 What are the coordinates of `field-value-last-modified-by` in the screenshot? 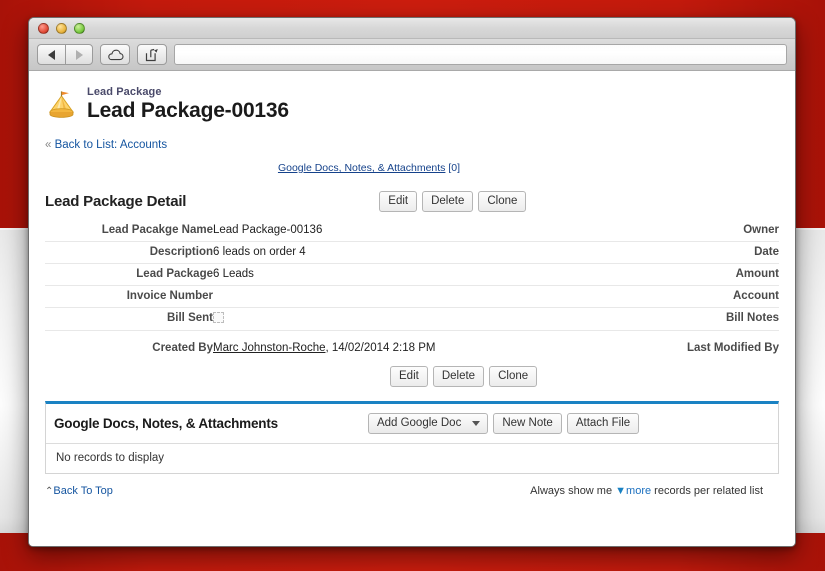 It's located at (496, 346).